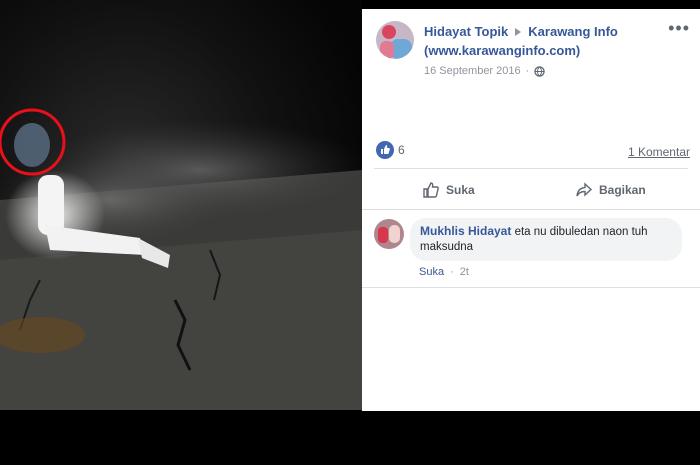 The image size is (700, 465). I want to click on commenter-name: Mukhlis Hidayat, so click(465, 231).